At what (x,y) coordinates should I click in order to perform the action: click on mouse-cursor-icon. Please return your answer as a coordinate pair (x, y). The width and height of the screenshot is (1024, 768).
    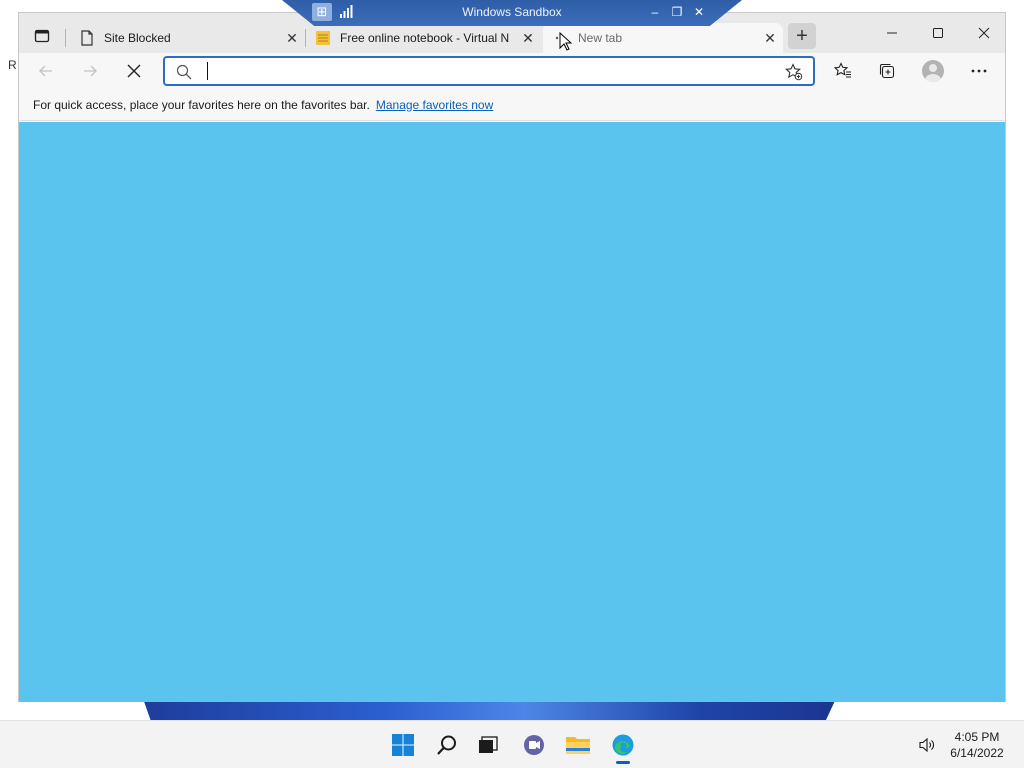
    Looking at the image, I should click on (566, 41).